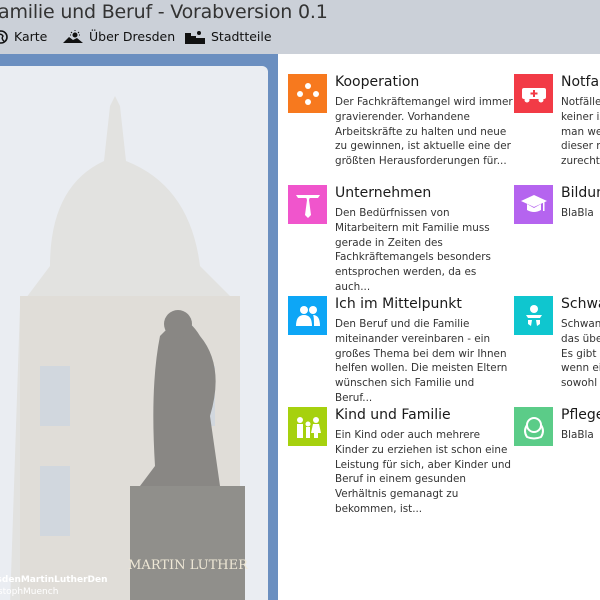  Describe the element at coordinates (307, 204) in the screenshot. I see `tie-icon` at that location.